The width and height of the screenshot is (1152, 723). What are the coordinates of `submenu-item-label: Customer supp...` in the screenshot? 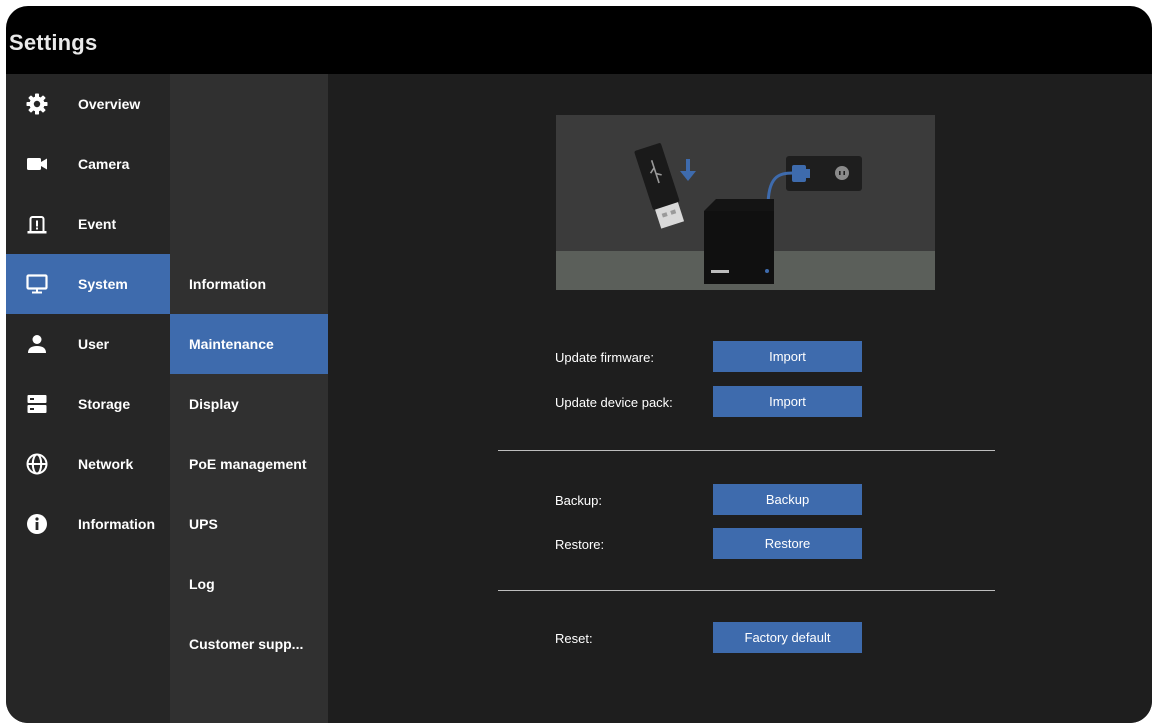 It's located at (246, 644).